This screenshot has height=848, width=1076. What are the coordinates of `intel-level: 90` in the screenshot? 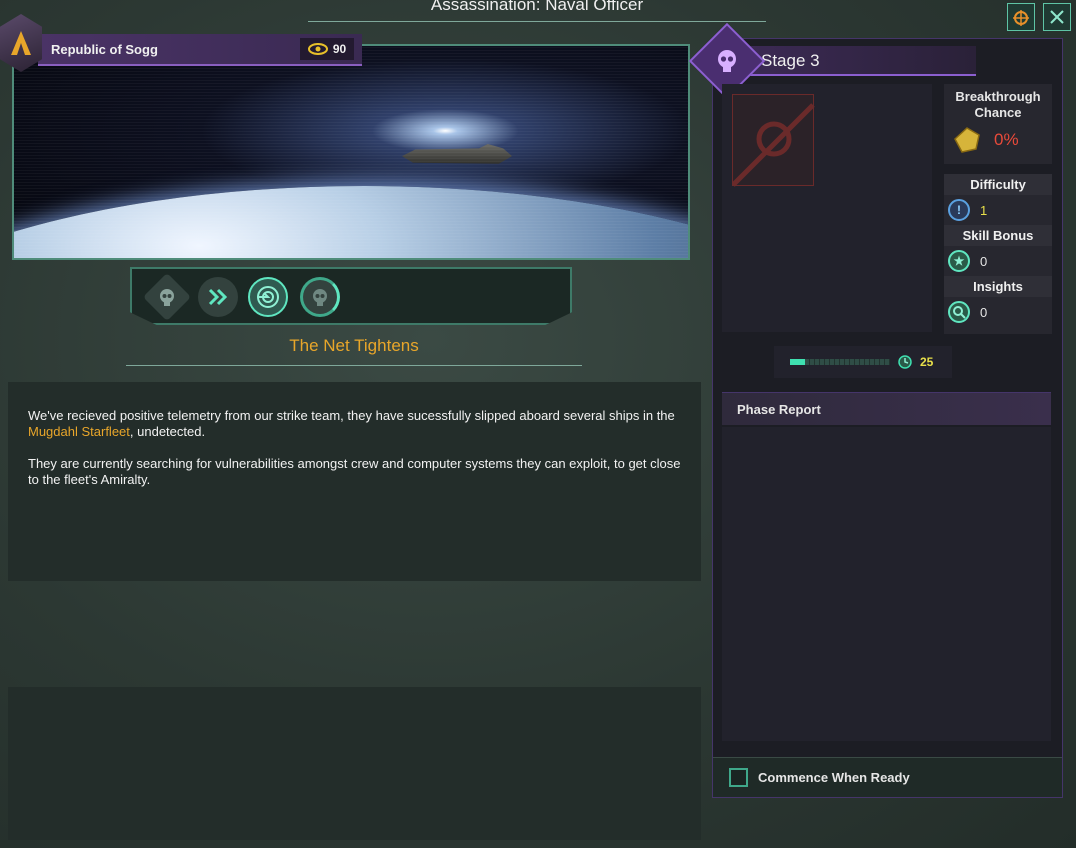 It's located at (327, 49).